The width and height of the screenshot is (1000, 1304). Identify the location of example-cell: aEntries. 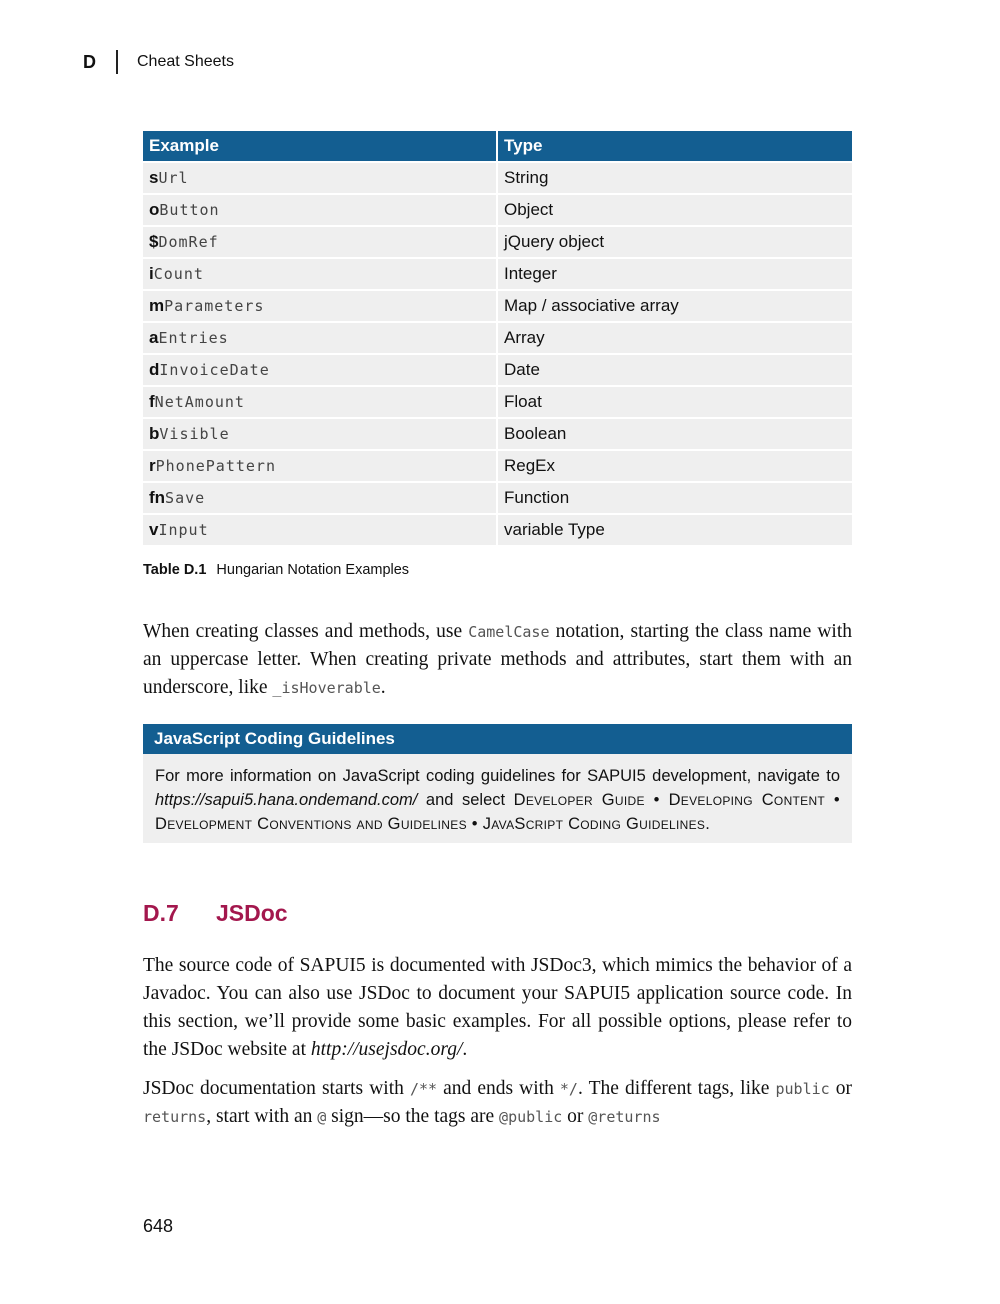
(320, 339).